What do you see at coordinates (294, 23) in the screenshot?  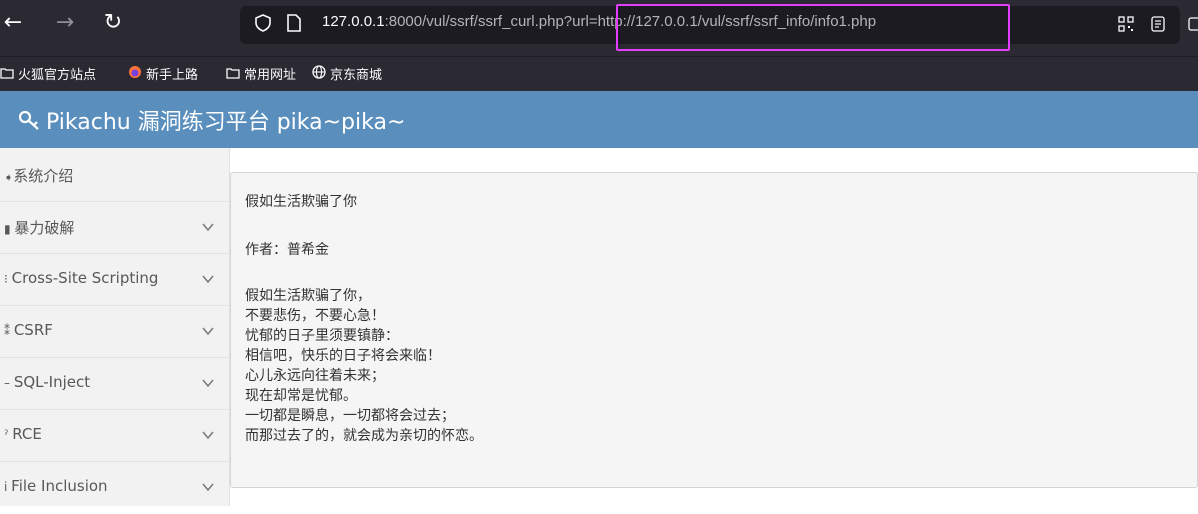 I see `page-icon` at bounding box center [294, 23].